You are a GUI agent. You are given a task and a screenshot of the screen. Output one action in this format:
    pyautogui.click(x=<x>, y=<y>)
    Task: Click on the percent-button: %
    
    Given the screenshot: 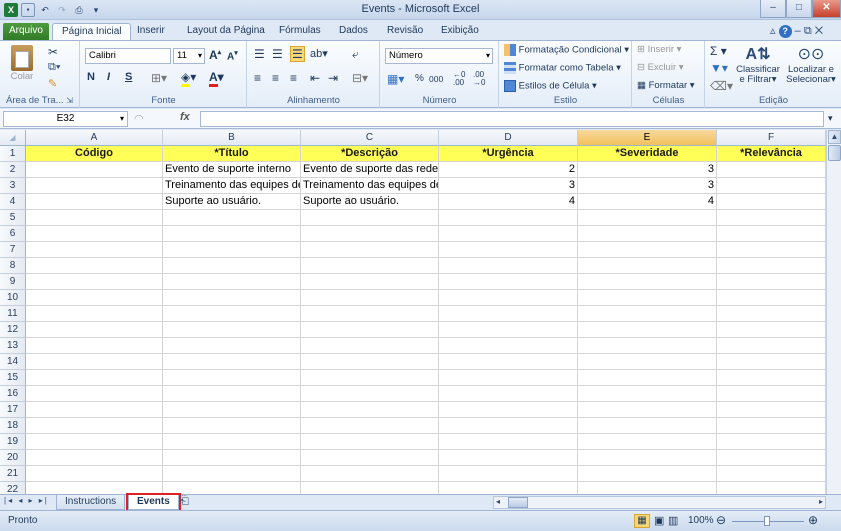 What is the action you would take?
    pyautogui.click(x=419, y=78)
    